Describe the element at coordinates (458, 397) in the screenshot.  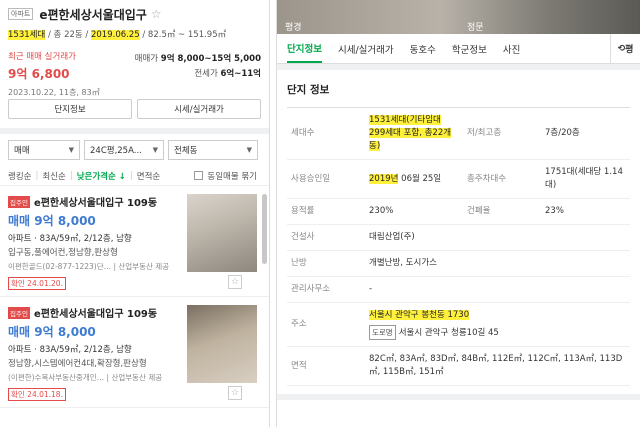
I see `divider` at that location.